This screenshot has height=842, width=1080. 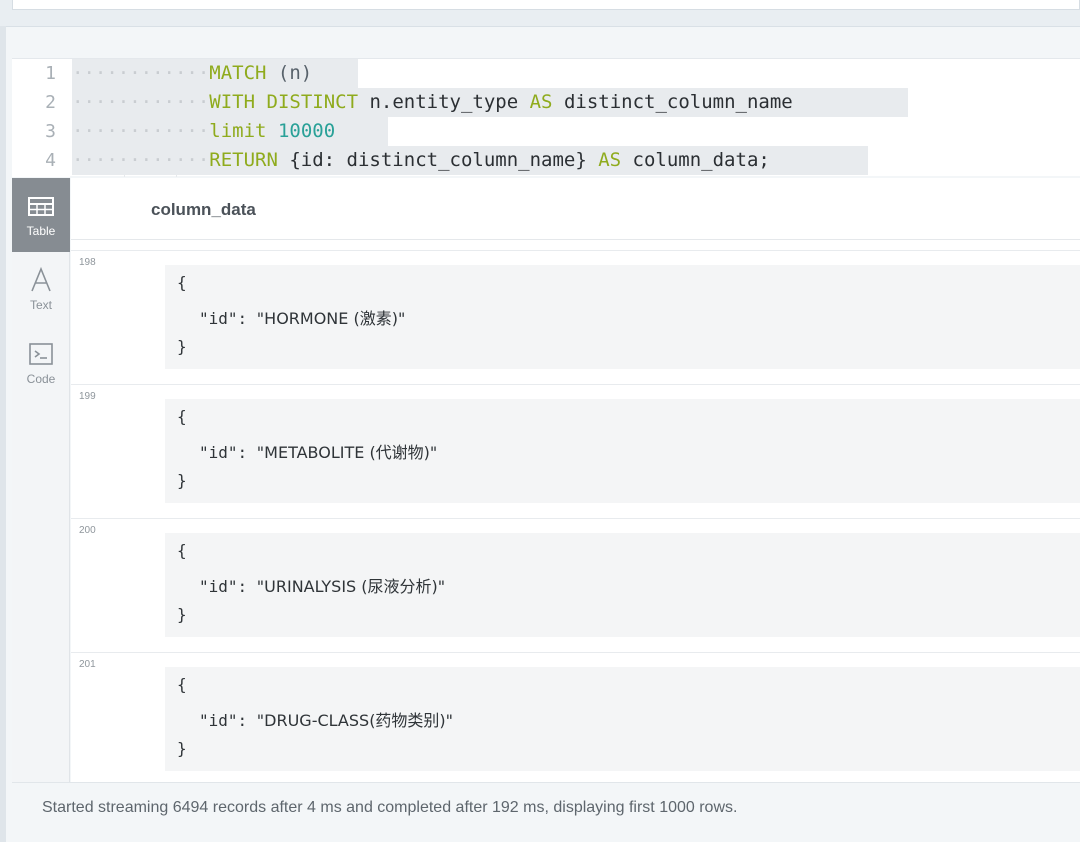 I want to click on table-view-label: Table, so click(x=41, y=231).